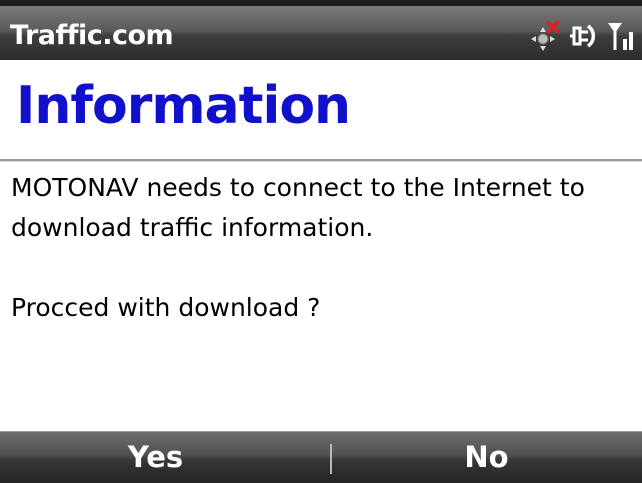 This screenshot has width=642, height=483. What do you see at coordinates (321, 160) in the screenshot?
I see `heading-divider` at bounding box center [321, 160].